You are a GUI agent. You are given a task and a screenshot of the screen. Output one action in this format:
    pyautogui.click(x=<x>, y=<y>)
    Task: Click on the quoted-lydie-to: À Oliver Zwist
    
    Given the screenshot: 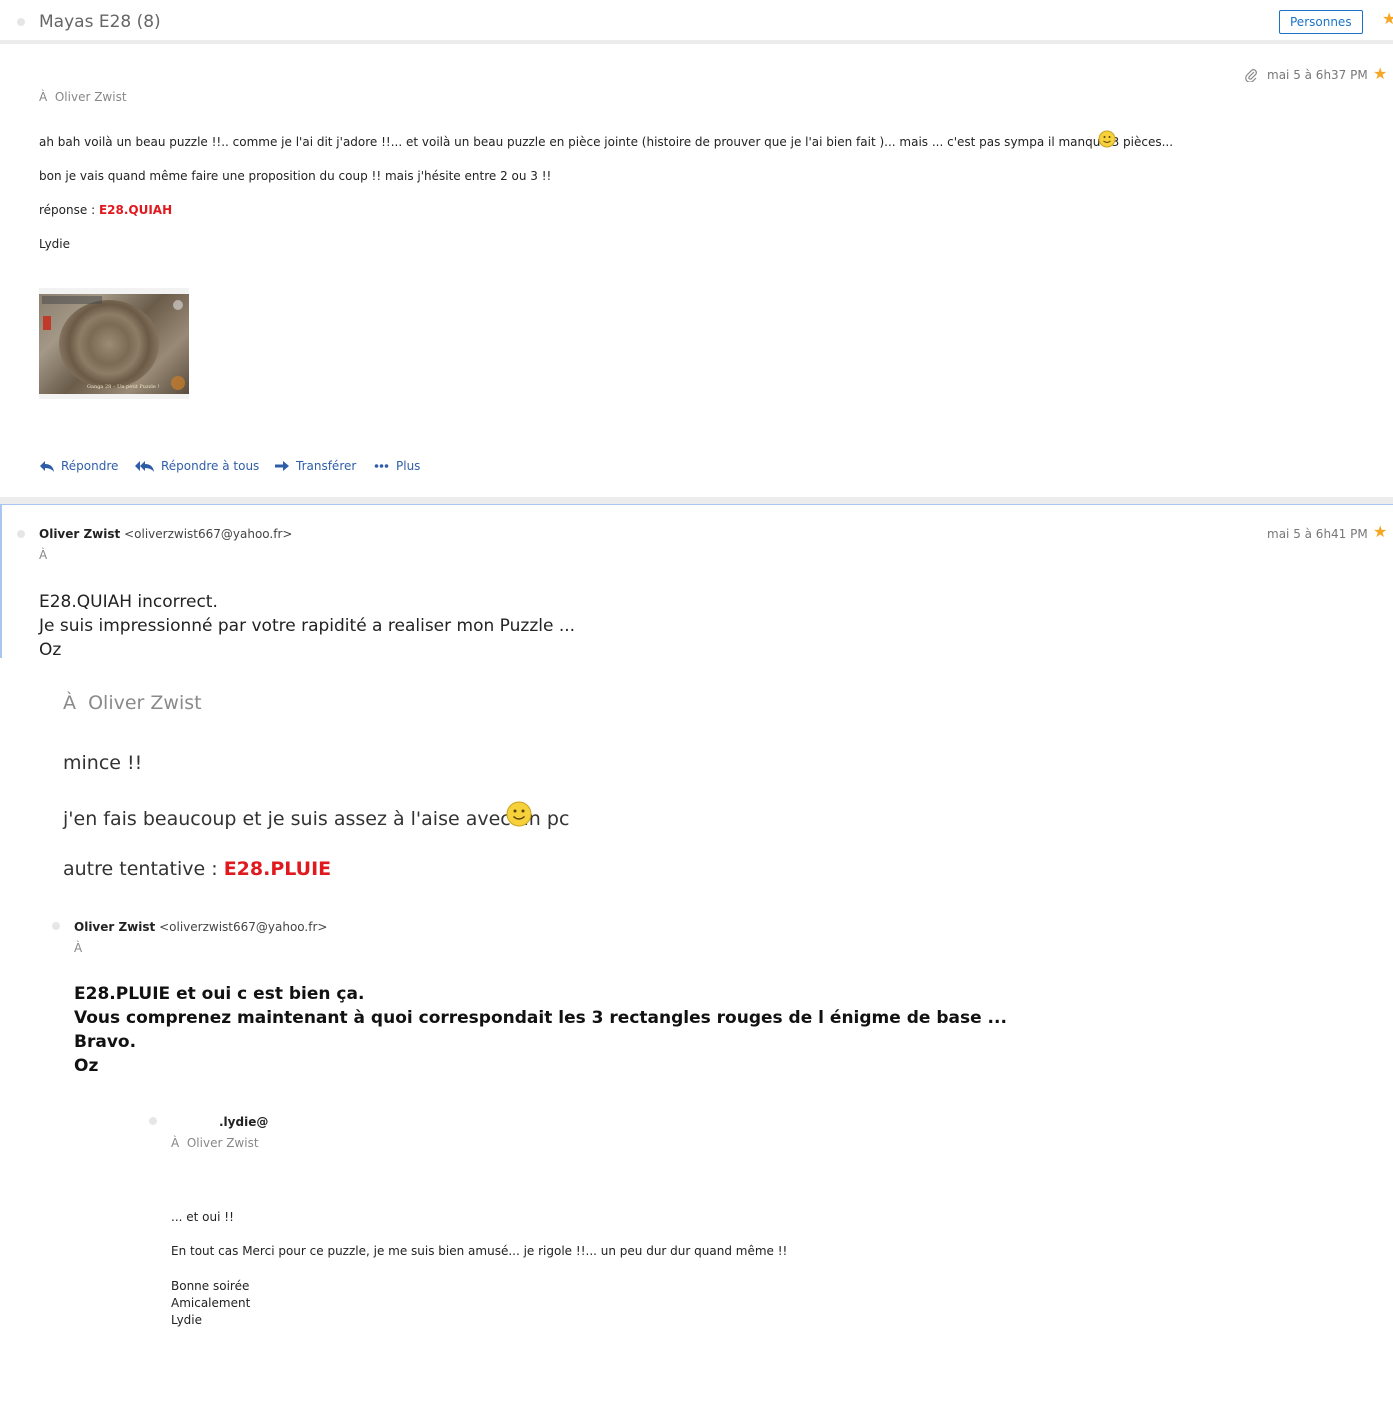 What is the action you would take?
    pyautogui.click(x=132, y=703)
    